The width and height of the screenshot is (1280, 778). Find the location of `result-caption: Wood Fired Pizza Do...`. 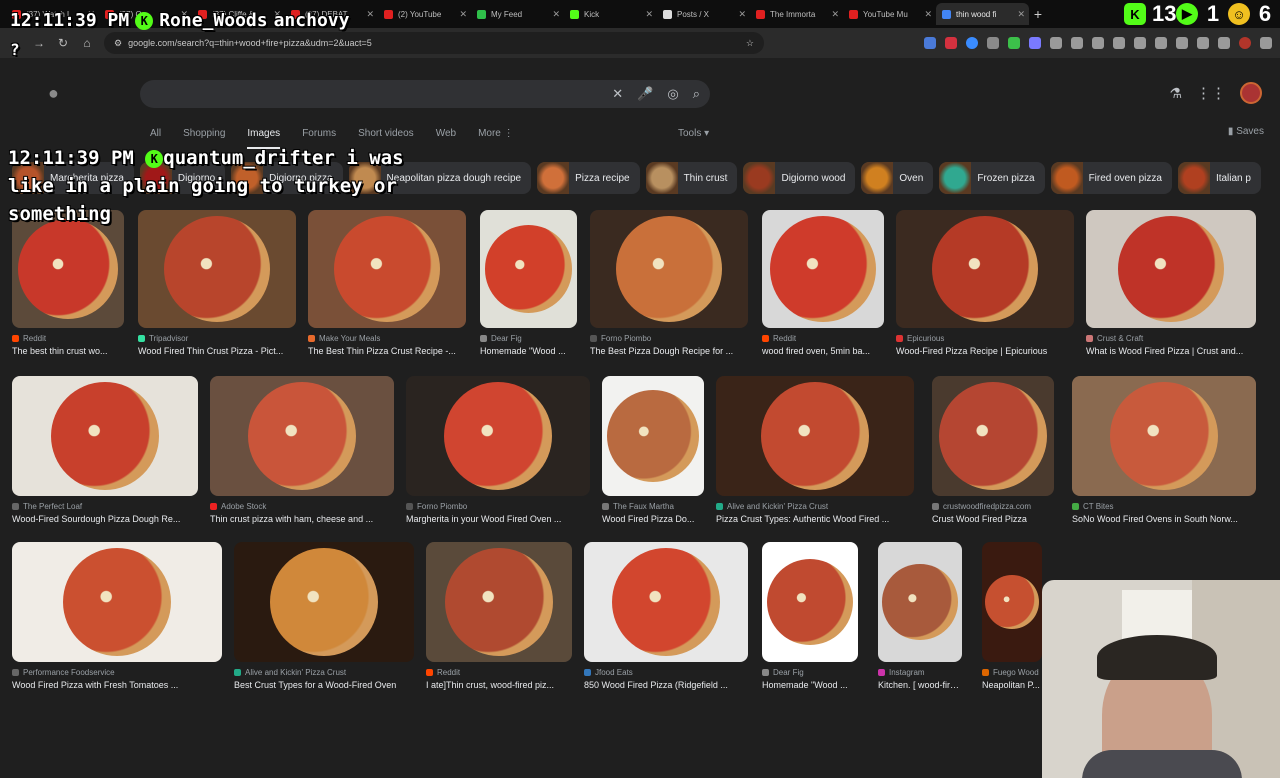

result-caption: Wood Fired Pizza Do... is located at coordinates (653, 519).